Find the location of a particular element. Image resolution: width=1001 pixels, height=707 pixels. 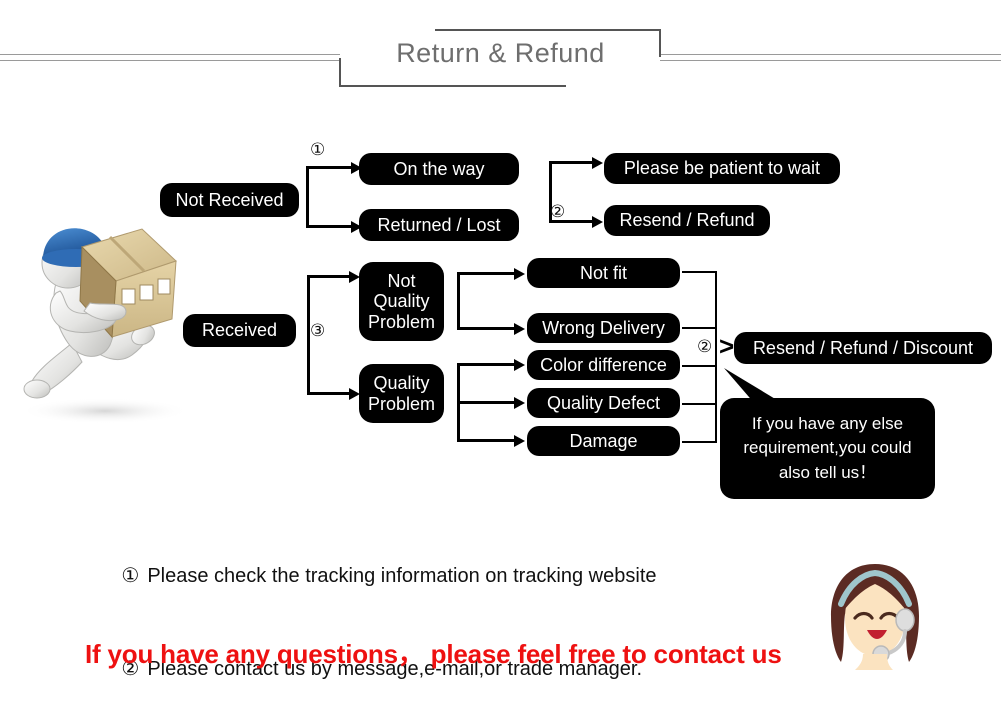

connector-fan-arm-color-difference is located at coordinates (487, 364).